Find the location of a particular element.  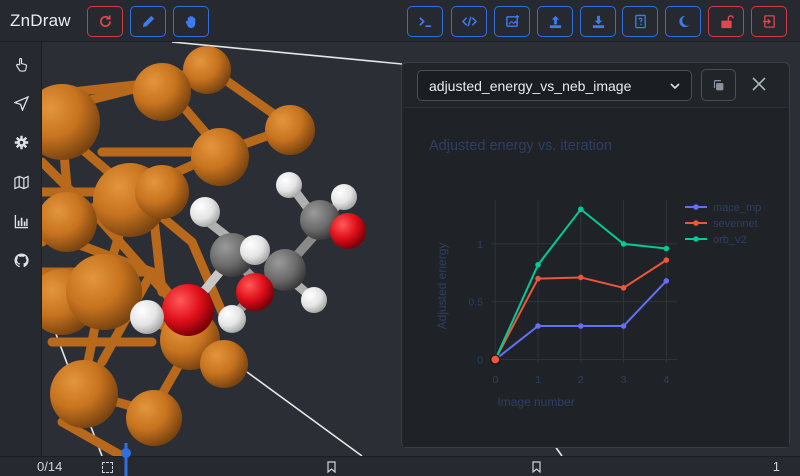

chart-x-tick-label: 1 is located at coordinates (538, 380).